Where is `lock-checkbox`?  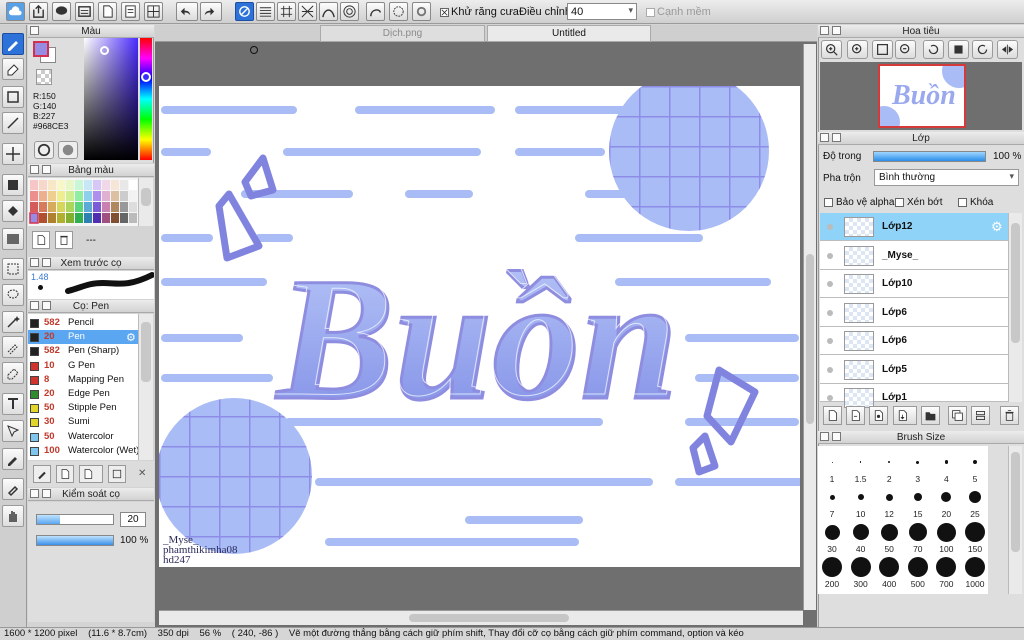
lock-checkbox is located at coordinates (962, 202).